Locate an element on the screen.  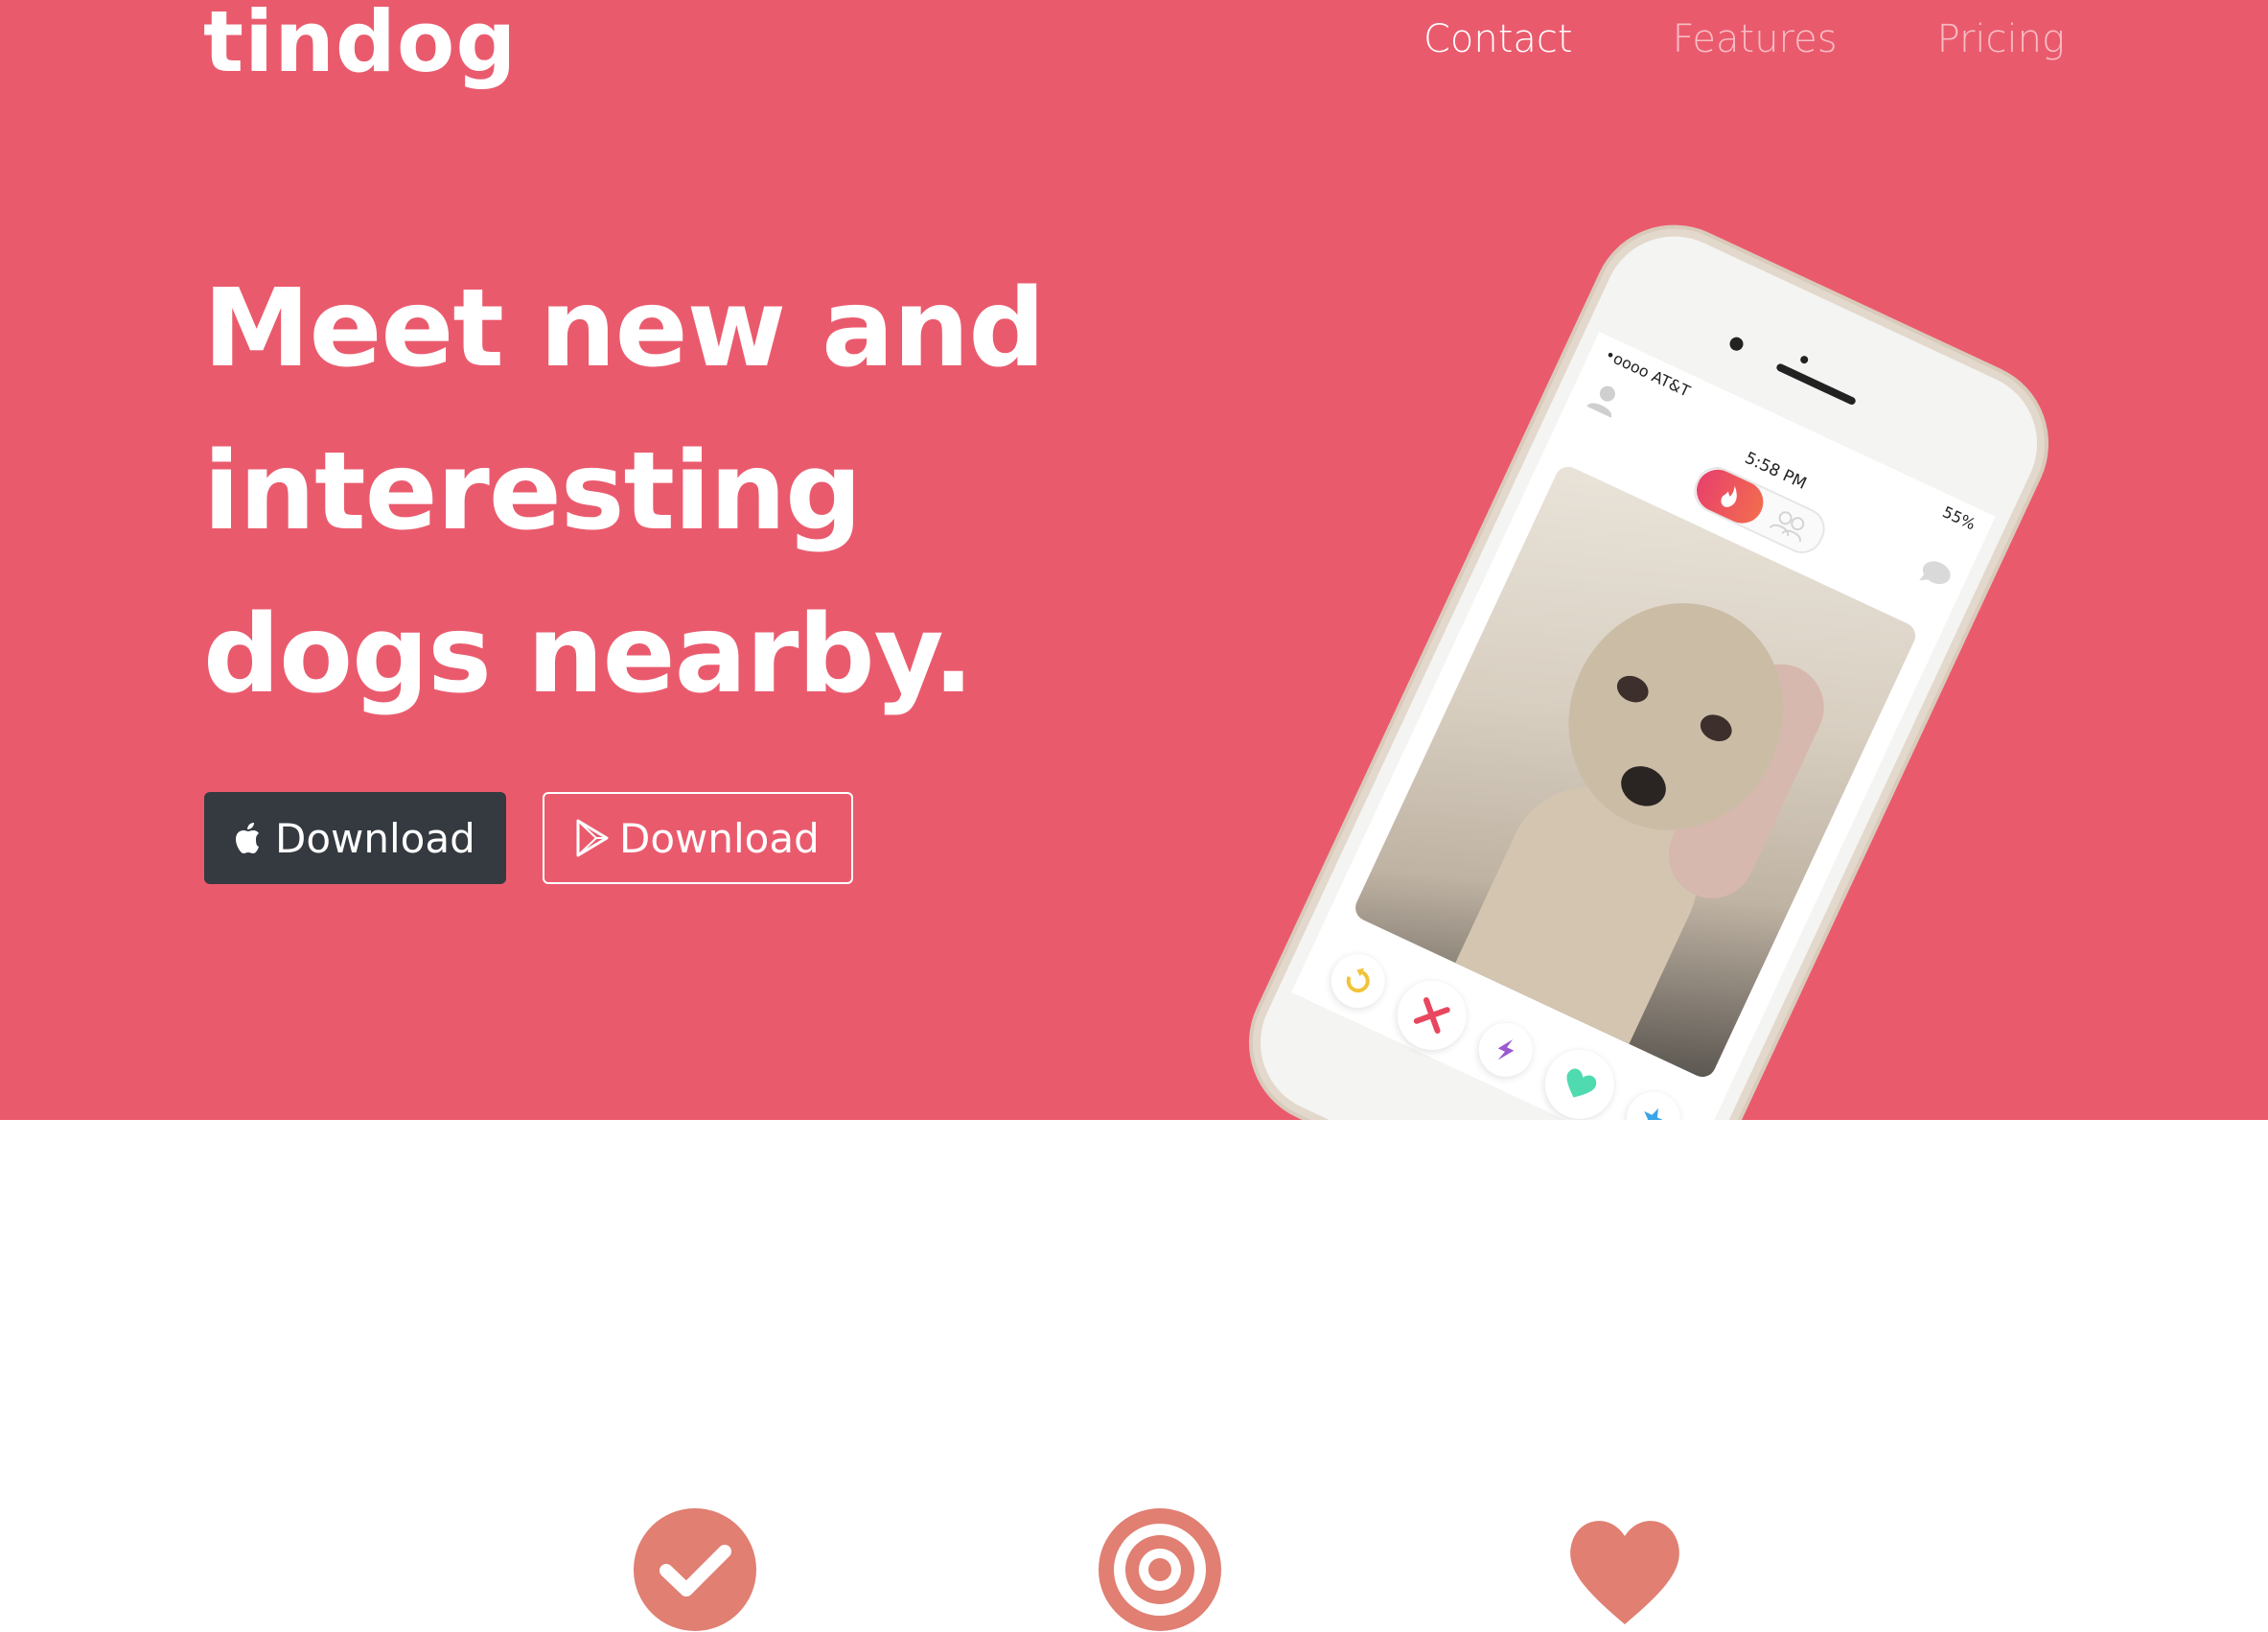
google-play-icon is located at coordinates (592, 838).